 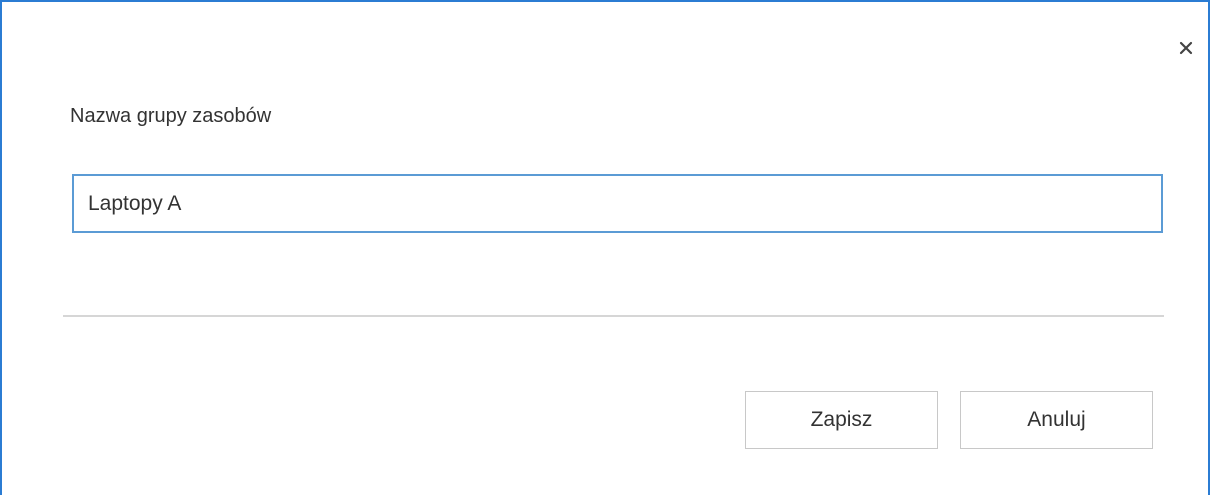 What do you see at coordinates (841, 420) in the screenshot?
I see `save-button: Zapisz` at bounding box center [841, 420].